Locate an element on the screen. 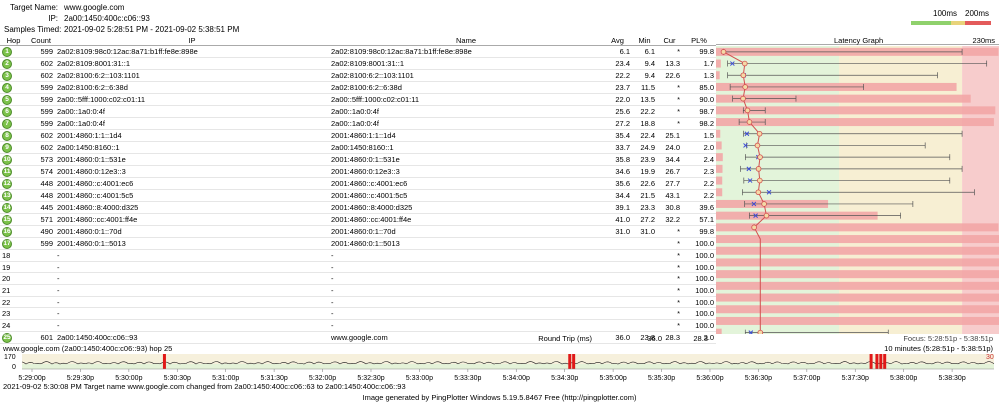 The width and height of the screenshot is (999, 403). hop-ip: 2001:4860:0:12e3::3 is located at coordinates (192, 171).